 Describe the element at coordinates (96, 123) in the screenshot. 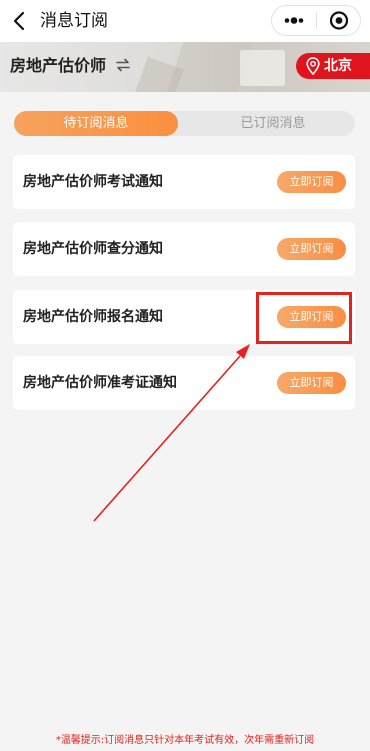

I see `tab-pending: 待订阅消息` at that location.